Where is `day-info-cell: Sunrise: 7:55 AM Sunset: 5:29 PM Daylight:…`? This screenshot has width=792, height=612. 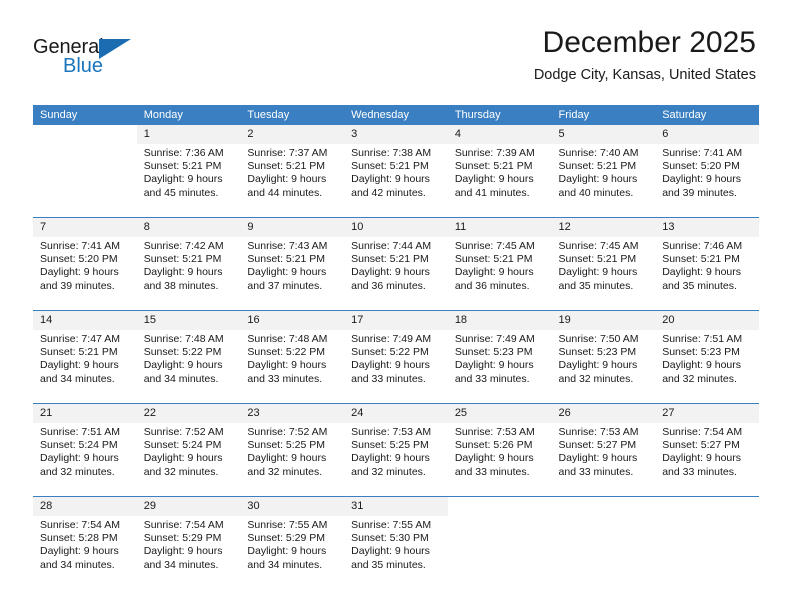
day-info-cell: Sunrise: 7:55 AM Sunset: 5:29 PM Daylight:… is located at coordinates (292, 552).